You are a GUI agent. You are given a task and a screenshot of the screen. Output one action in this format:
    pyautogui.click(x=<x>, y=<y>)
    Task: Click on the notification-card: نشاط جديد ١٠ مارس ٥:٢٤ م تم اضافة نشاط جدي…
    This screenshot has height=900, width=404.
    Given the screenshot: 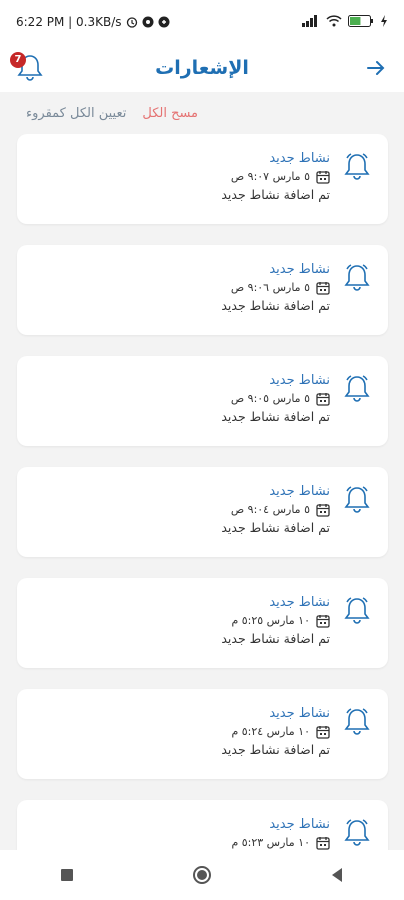 What is the action you would take?
    pyautogui.click(x=202, y=734)
    